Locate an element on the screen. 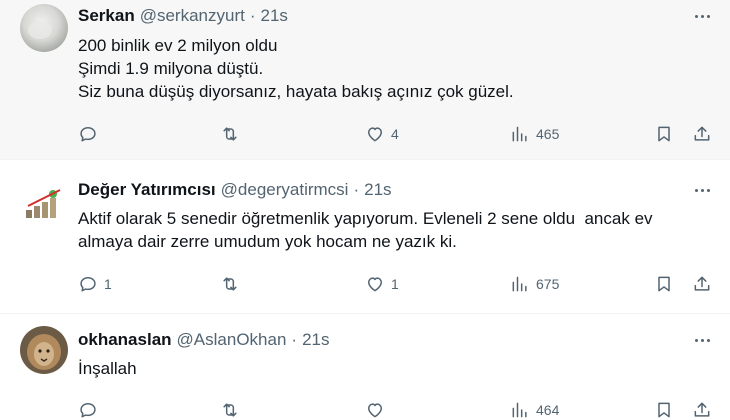 This screenshot has width=730, height=420. tweet-text: İnşallah is located at coordinates (394, 368).